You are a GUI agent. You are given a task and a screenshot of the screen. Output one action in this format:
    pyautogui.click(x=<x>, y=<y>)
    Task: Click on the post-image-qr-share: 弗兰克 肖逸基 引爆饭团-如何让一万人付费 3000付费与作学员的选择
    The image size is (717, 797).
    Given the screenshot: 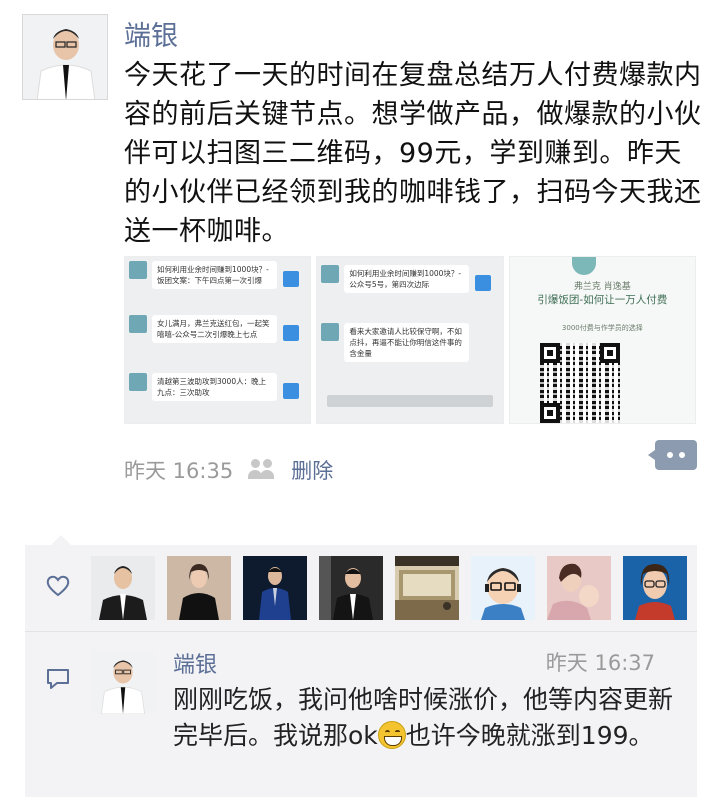 What is the action you would take?
    pyautogui.click(x=602, y=340)
    